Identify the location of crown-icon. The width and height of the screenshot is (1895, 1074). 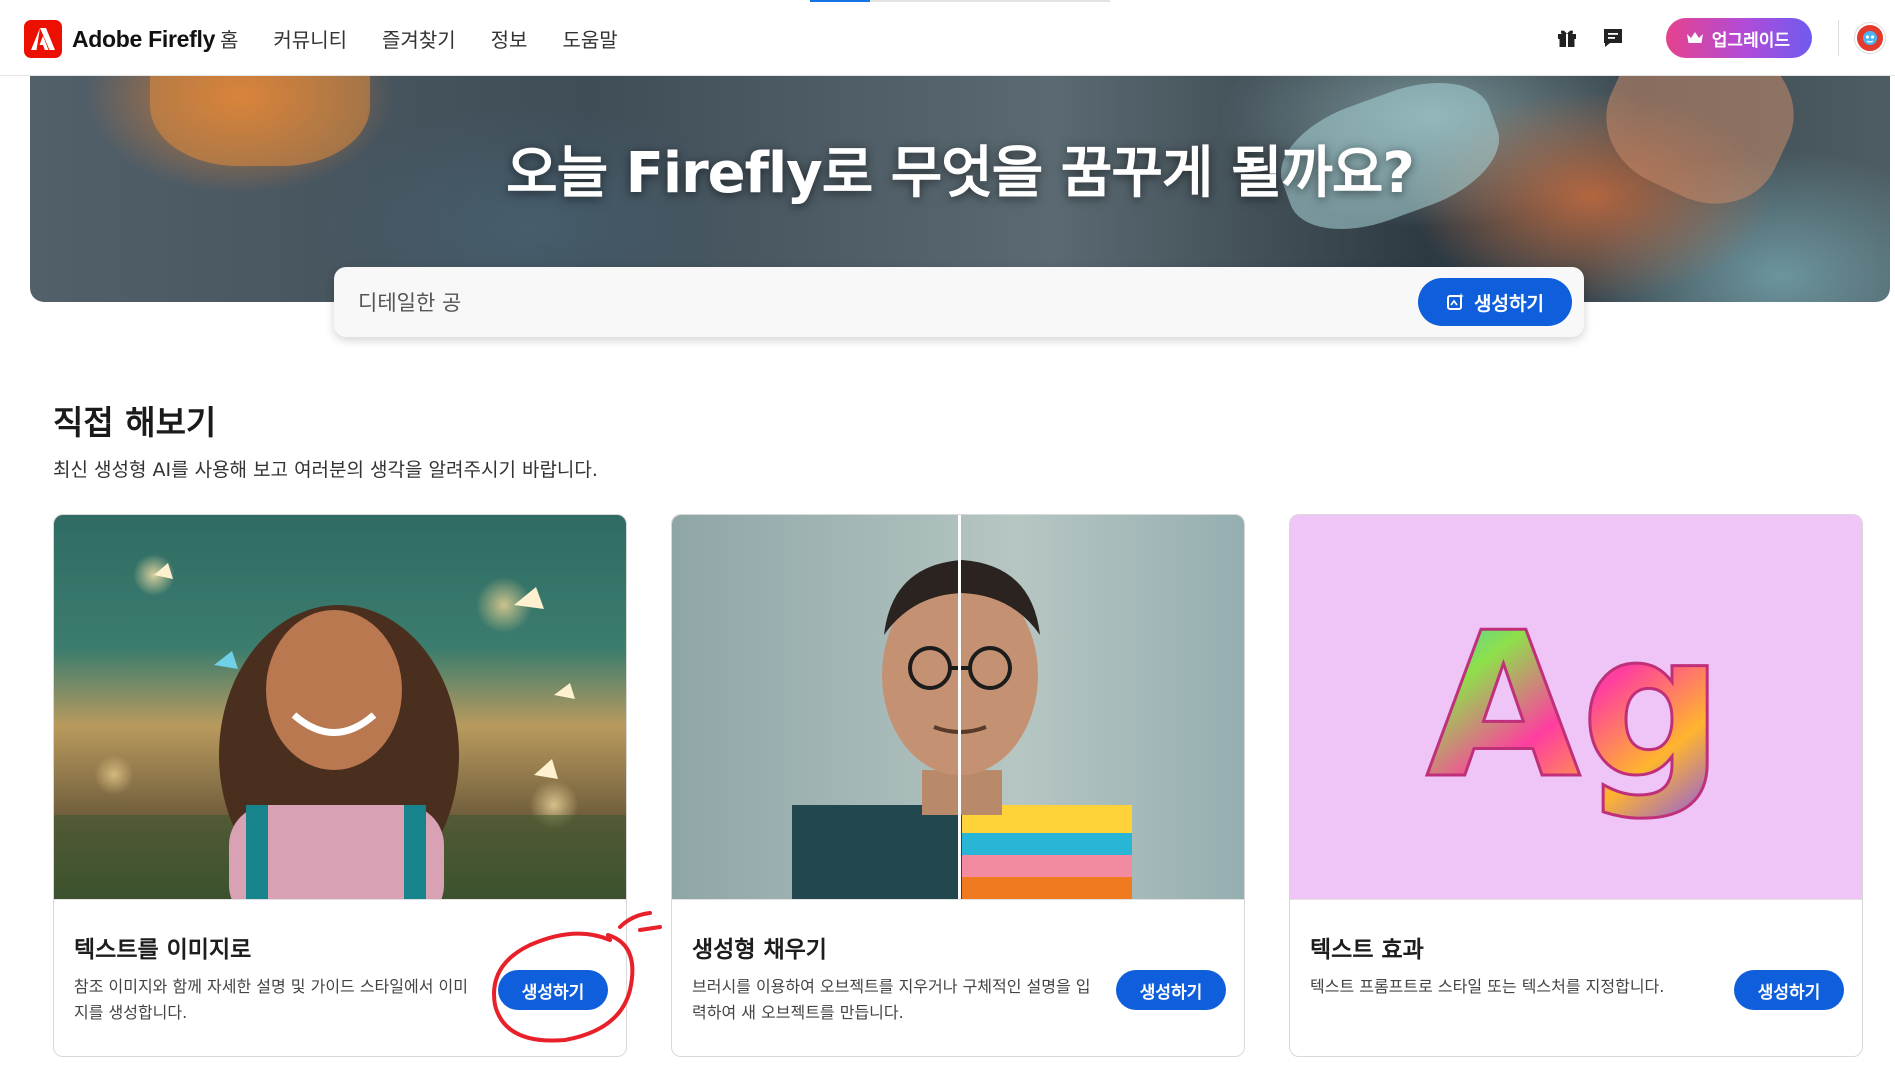
(1694, 37).